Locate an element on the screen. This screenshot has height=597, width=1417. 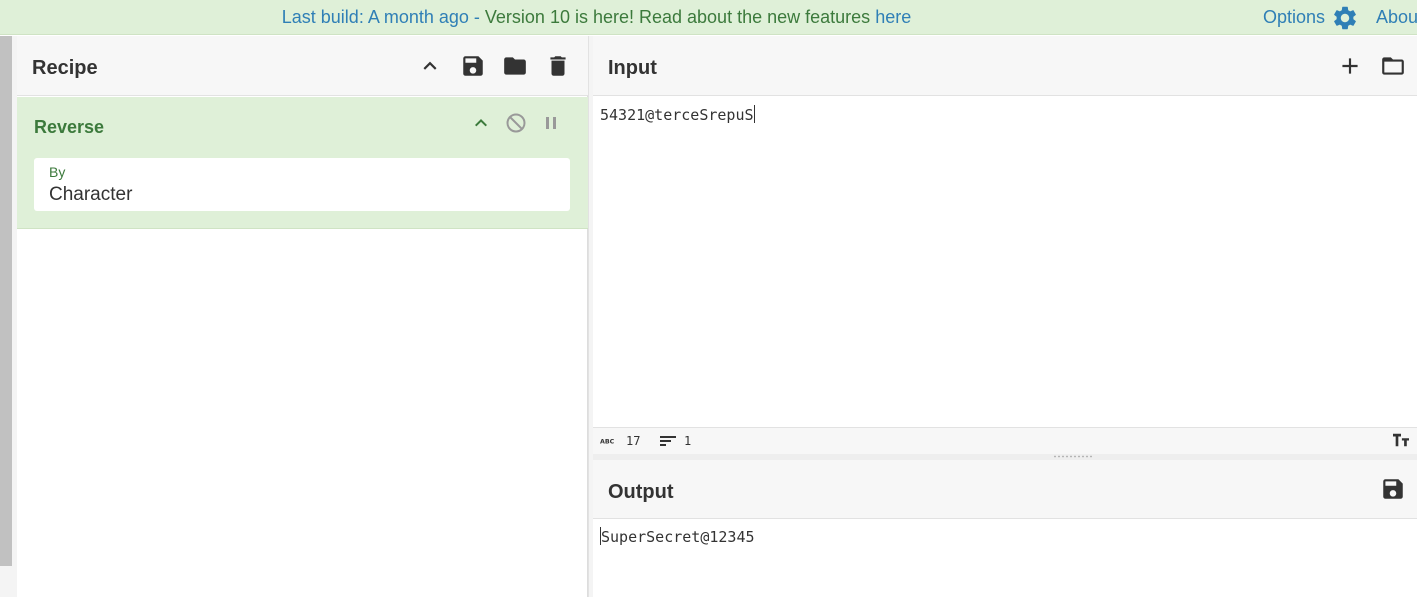
output-title: Output is located at coordinates (641, 492).